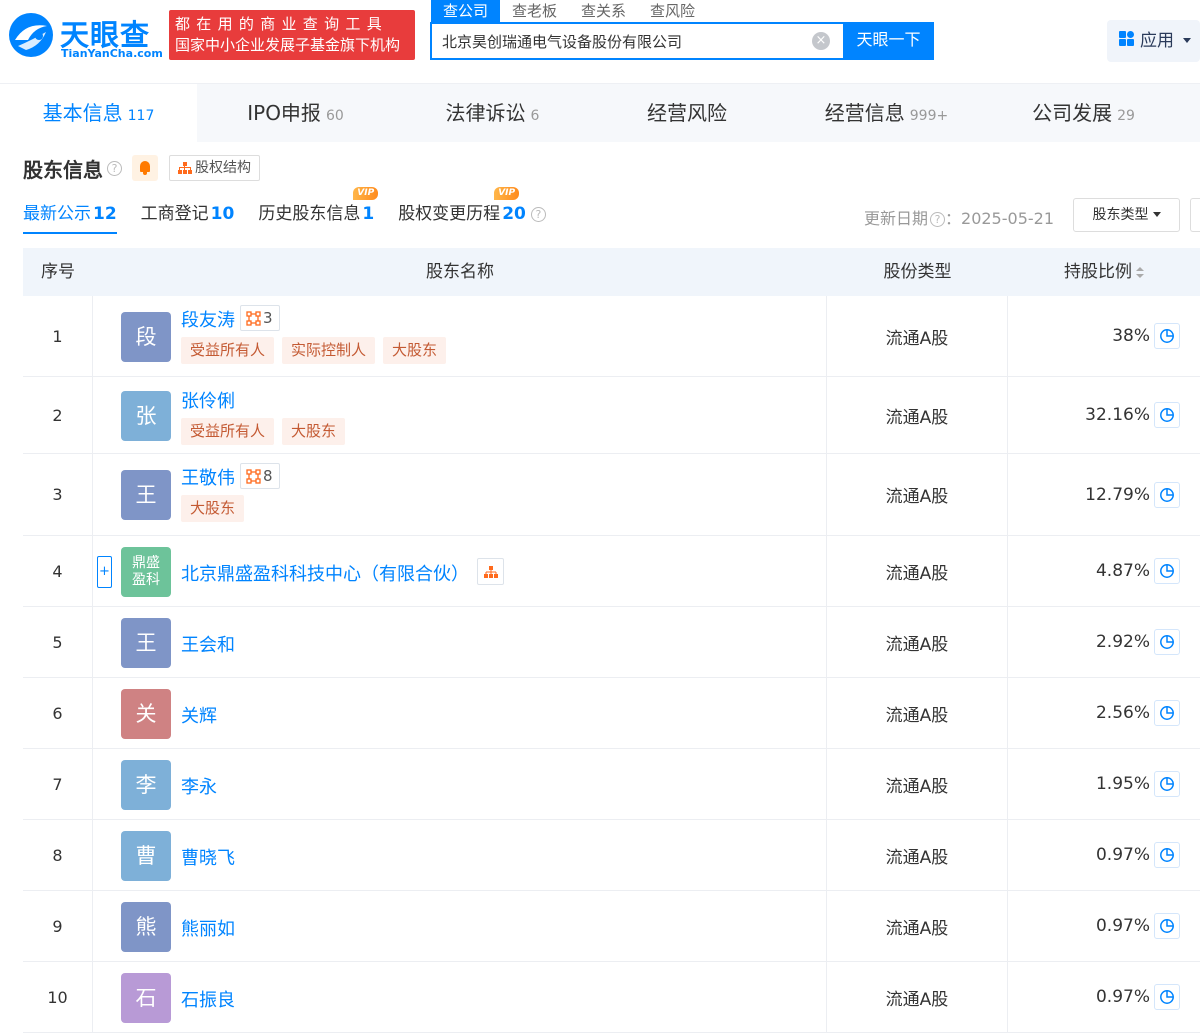 The image size is (1200, 1033). I want to click on shareholder-cell: 李李永, so click(460, 784).